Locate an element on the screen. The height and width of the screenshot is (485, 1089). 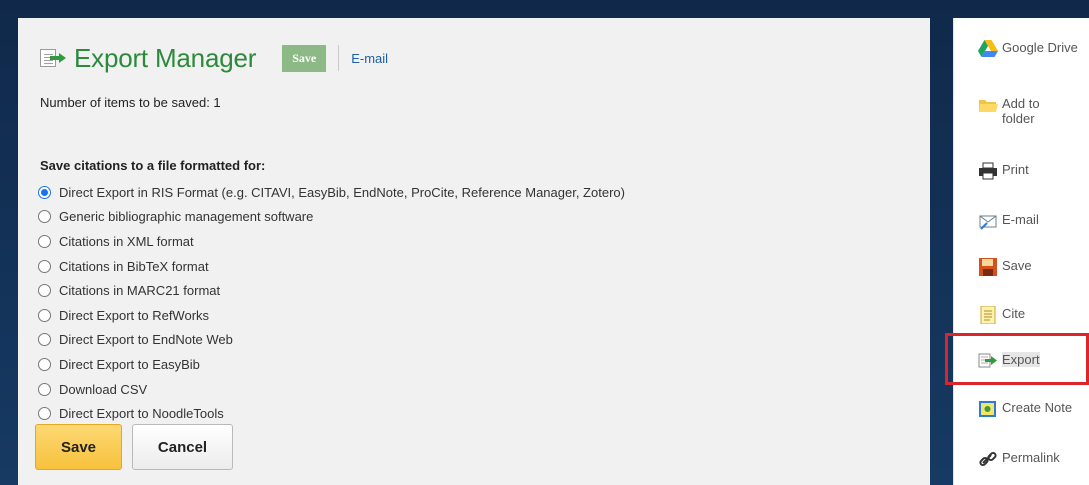
option-label: Citations in BibTeX format is located at coordinates (134, 266).